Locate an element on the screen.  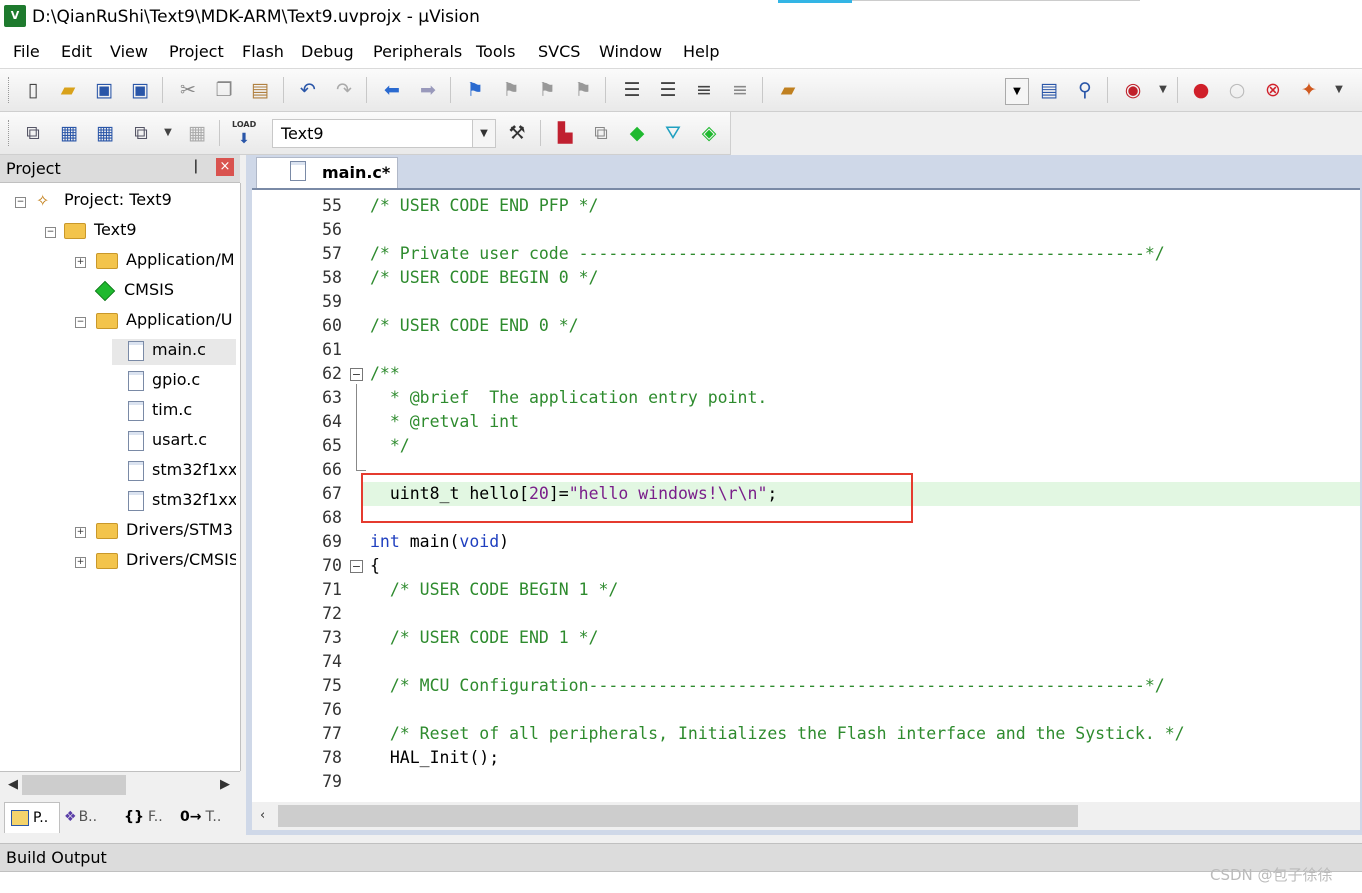
menu-debug: Debug is located at coordinates (327, 51).